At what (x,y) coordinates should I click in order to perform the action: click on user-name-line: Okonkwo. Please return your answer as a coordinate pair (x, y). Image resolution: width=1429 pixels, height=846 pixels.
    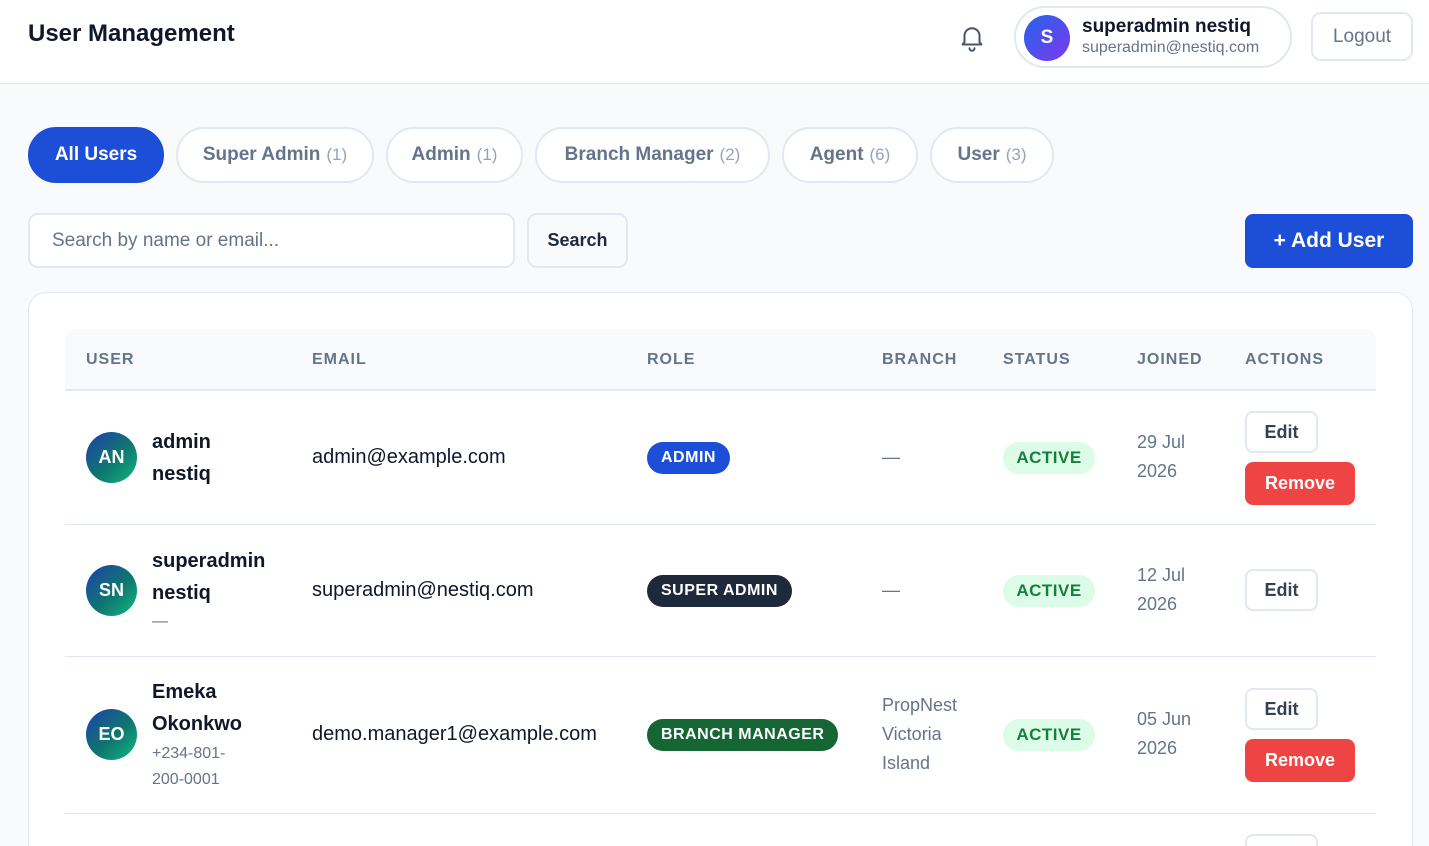
    Looking at the image, I should click on (197, 724).